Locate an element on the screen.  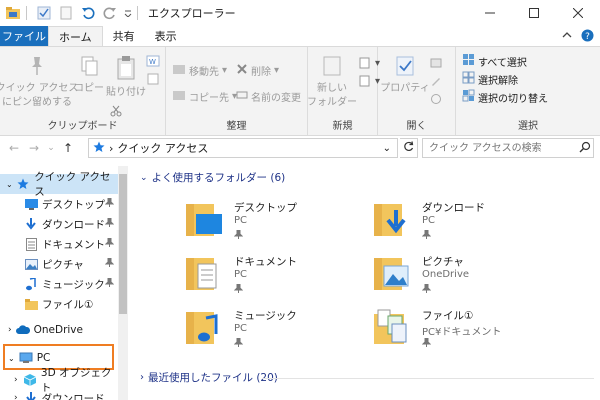
nav-scrollbar is located at coordinates (123, 283).